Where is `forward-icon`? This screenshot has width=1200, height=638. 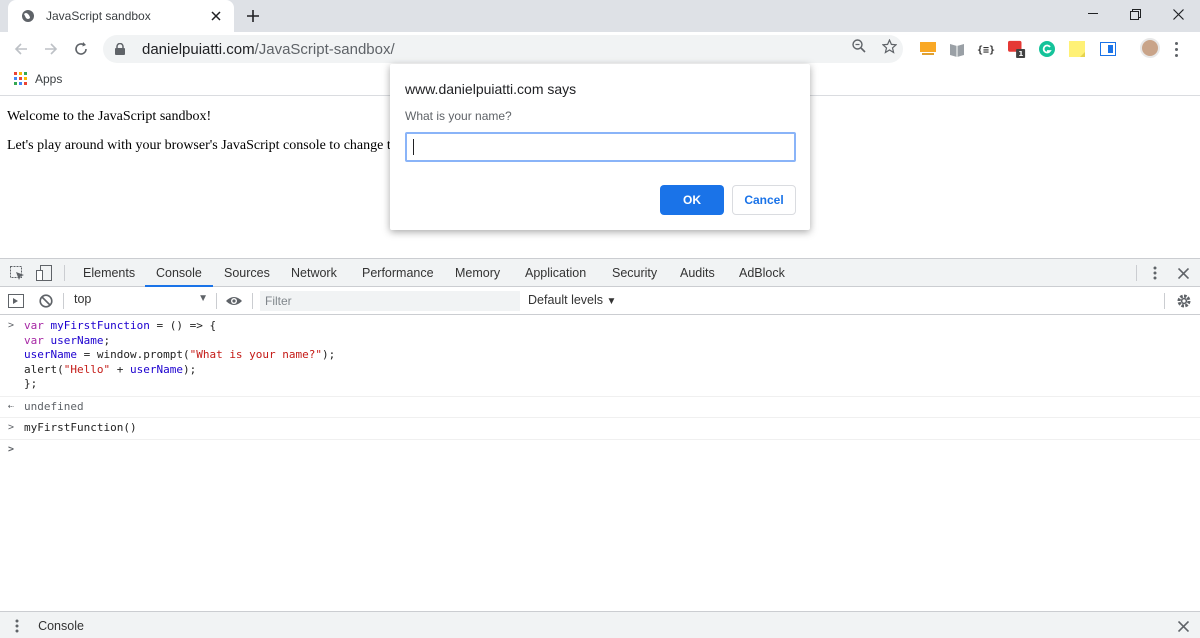
forward-icon is located at coordinates (51, 49).